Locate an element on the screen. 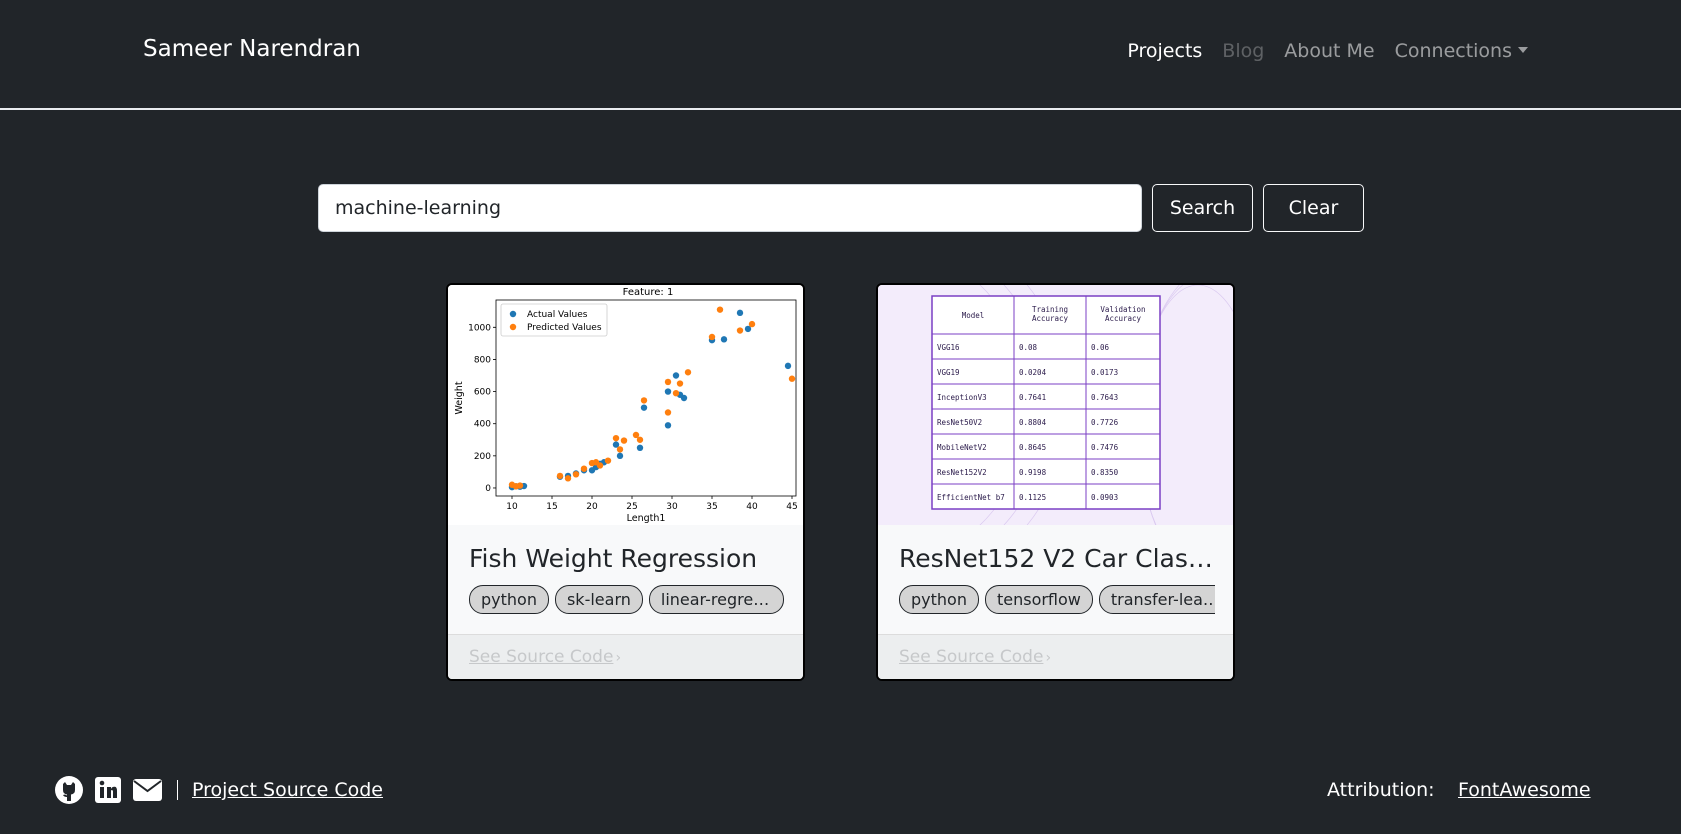 Image resolution: width=1681 pixels, height=834 pixels. table-cell: 0.8804 is located at coordinates (1033, 422).